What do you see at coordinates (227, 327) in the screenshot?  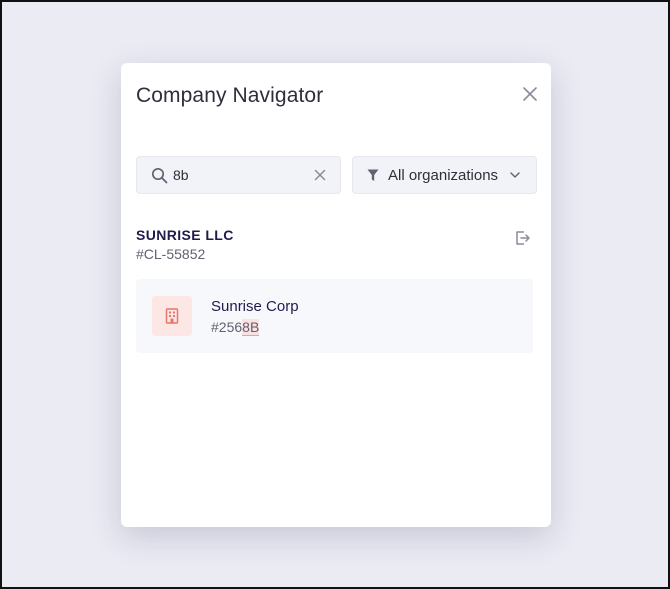 I see `company-id-prefix: #256` at bounding box center [227, 327].